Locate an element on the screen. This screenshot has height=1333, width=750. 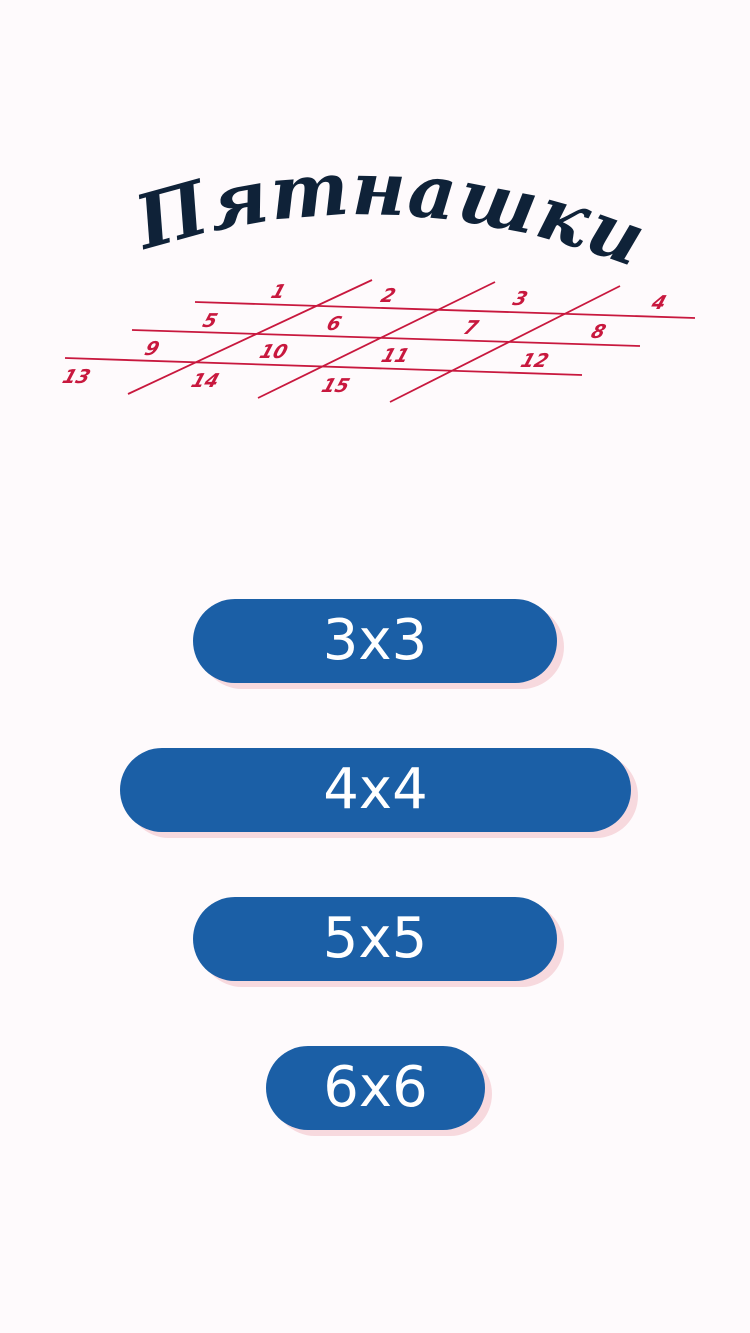
tile-number: 14 is located at coordinates (205, 380).